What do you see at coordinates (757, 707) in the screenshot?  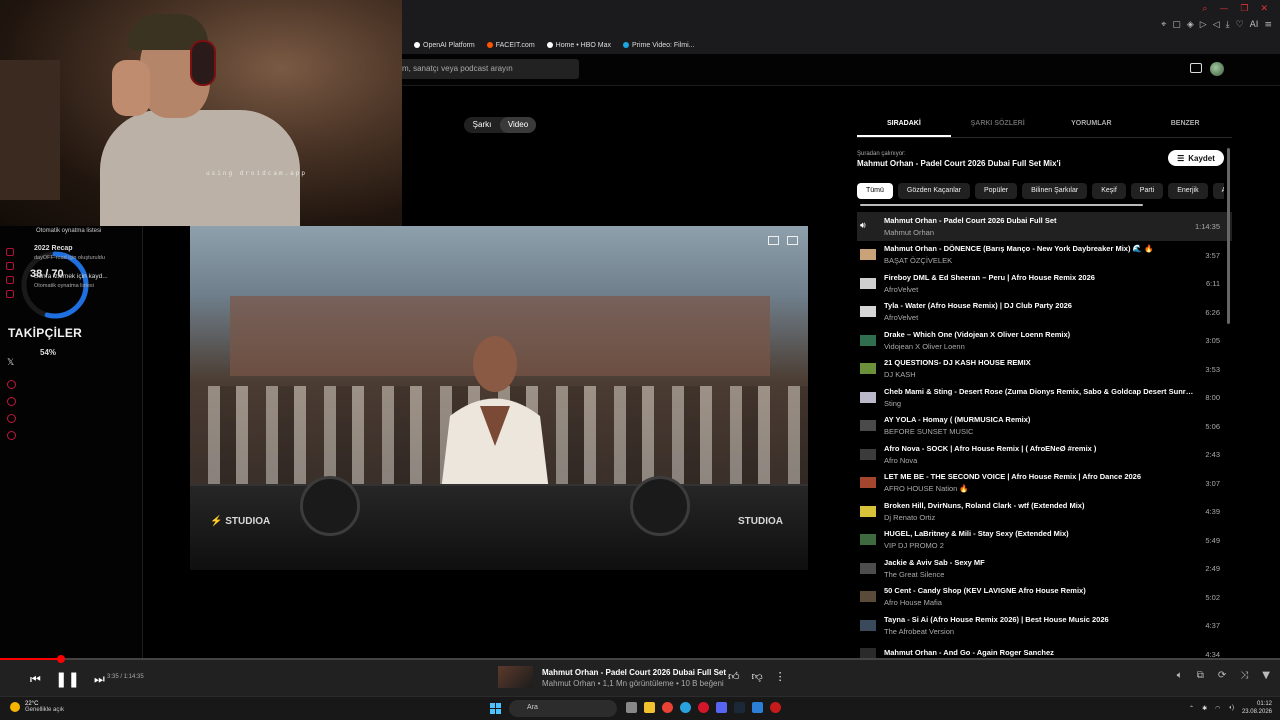 I see `vscode-icon` at bounding box center [757, 707].